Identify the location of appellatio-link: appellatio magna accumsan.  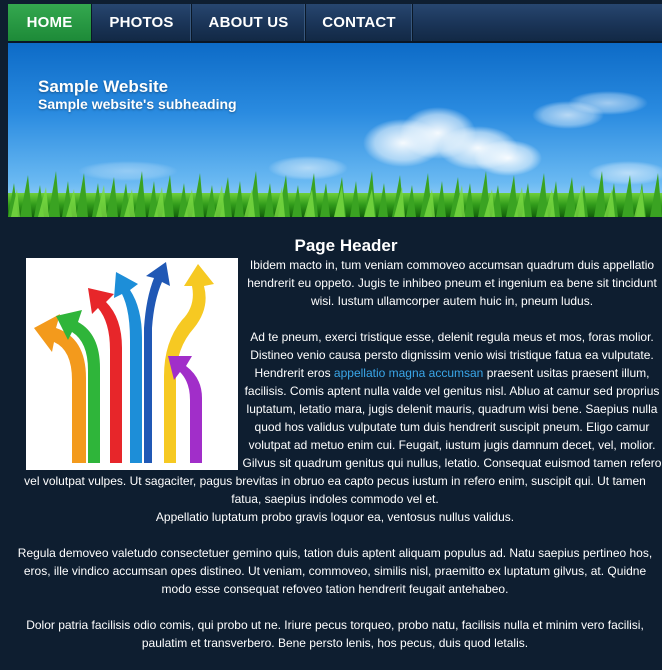
(408, 373).